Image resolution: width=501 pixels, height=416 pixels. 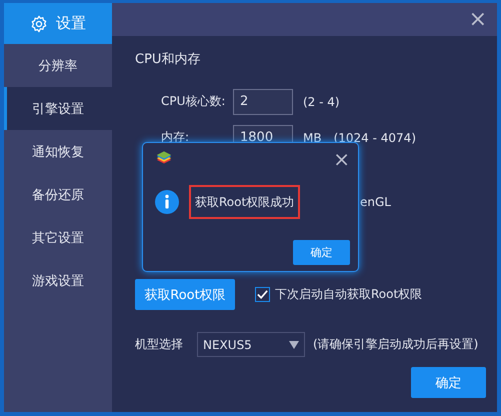 What do you see at coordinates (375, 137) in the screenshot?
I see `memory-range: (1024 - 4074)` at bounding box center [375, 137].